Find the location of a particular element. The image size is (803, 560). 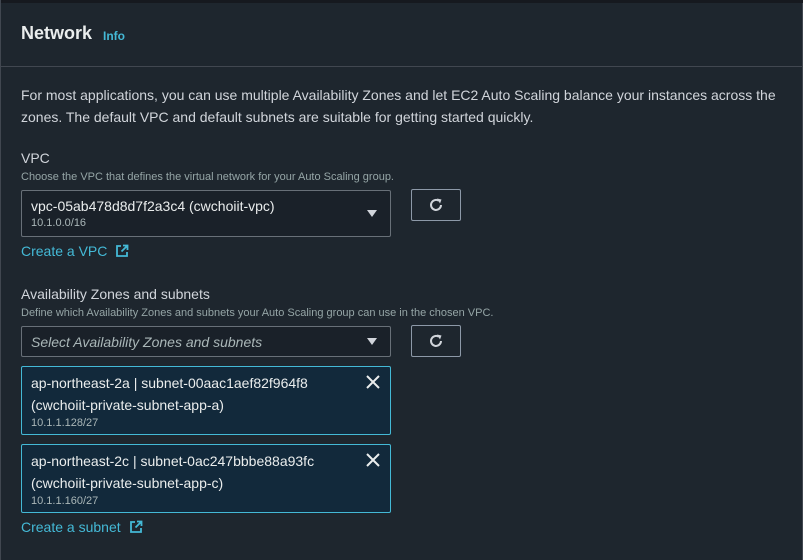

create-subnet-label: Create a subnet is located at coordinates (71, 527).